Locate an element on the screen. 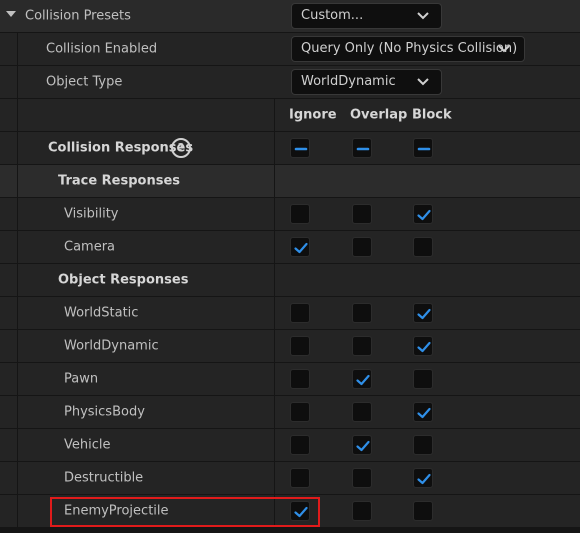  overlap-checkbox-all is located at coordinates (362, 148).